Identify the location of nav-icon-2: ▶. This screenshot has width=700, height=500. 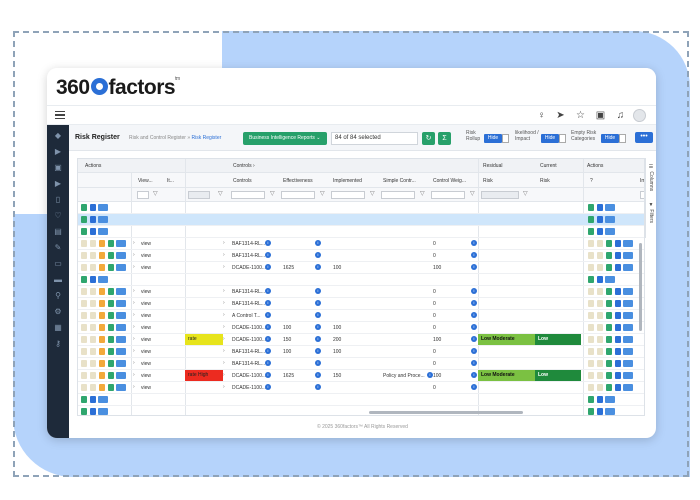
(58, 152).